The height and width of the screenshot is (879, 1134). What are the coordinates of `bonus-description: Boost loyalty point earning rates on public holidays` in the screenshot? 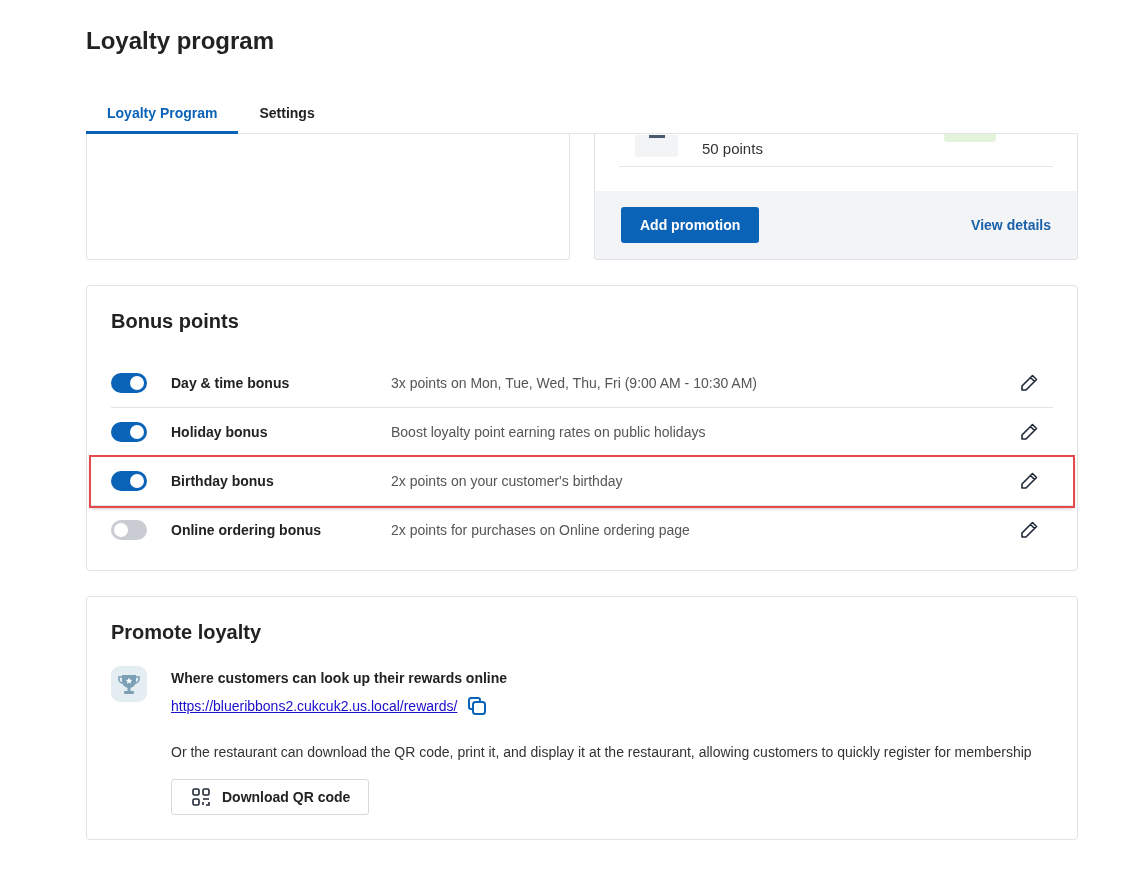 It's located at (549, 432).